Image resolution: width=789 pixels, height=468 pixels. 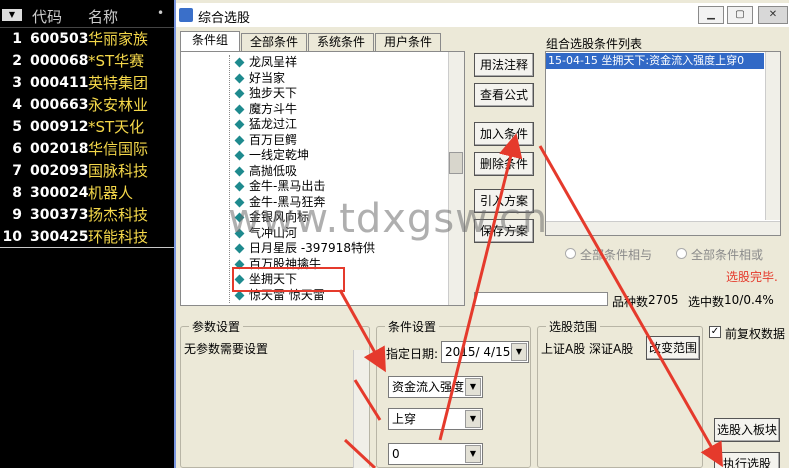 What do you see at coordinates (480, 287) in the screenshot?
I see `arrow-to-add-button` at bounding box center [480, 287].